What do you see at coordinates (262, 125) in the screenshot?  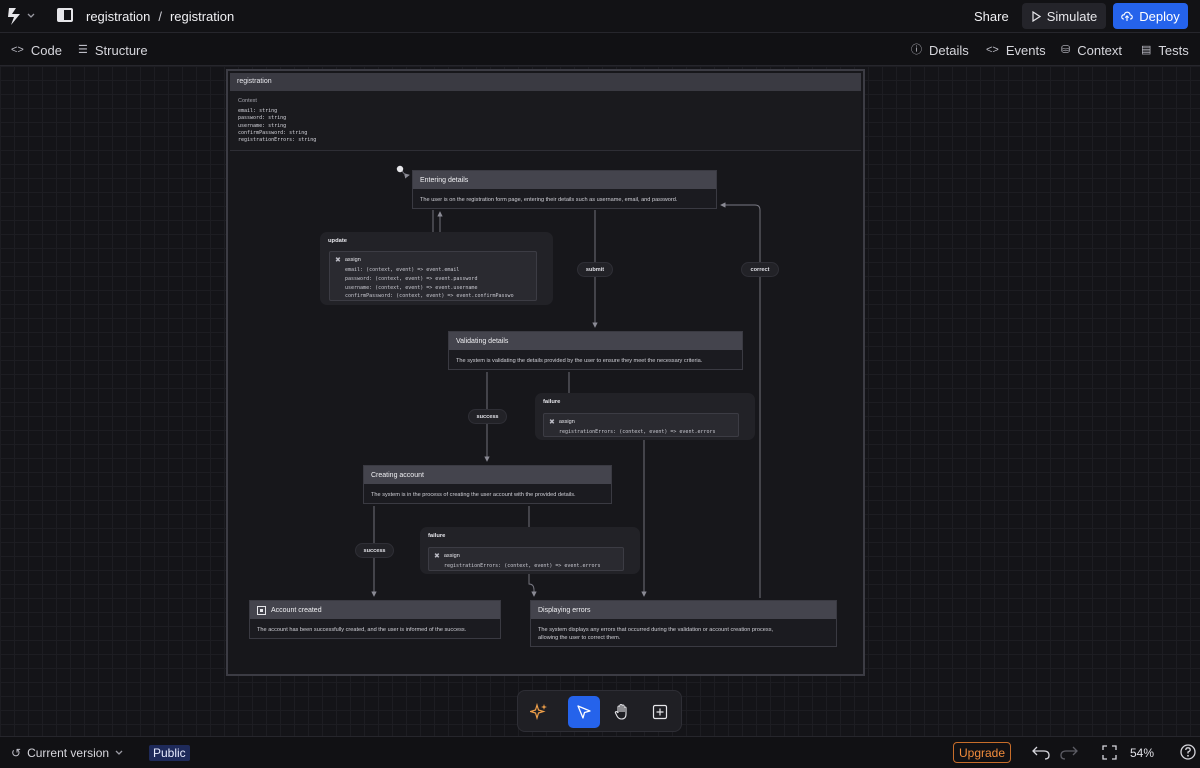 I see `context-line: username: string` at bounding box center [262, 125].